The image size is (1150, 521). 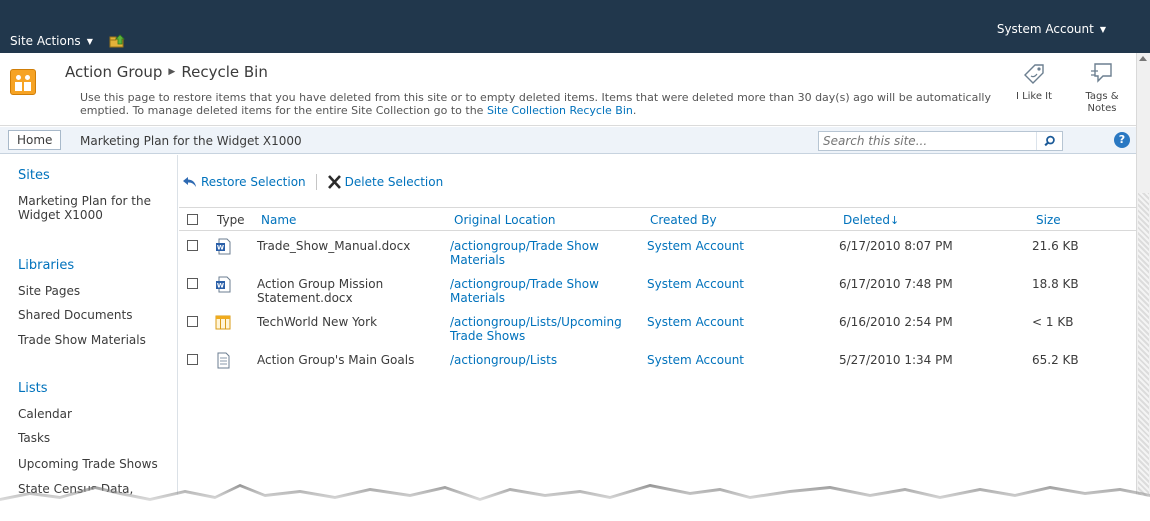 I want to click on item-size: 18.8 KB, so click(x=1055, y=284).